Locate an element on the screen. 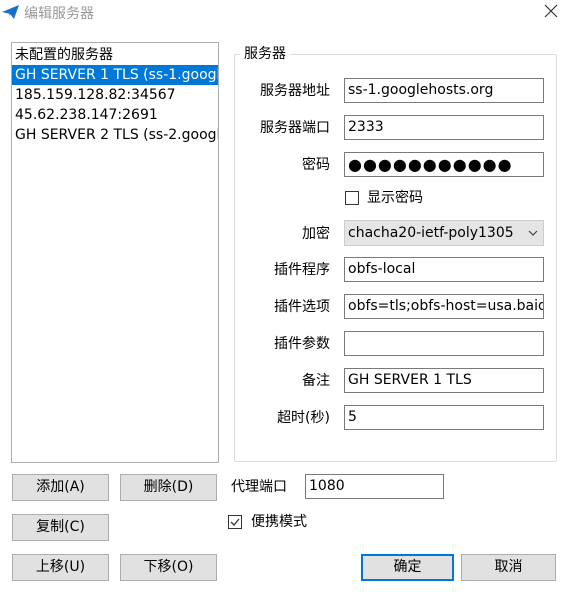 The image size is (573, 599). timeout-field: 5 is located at coordinates (444, 417).